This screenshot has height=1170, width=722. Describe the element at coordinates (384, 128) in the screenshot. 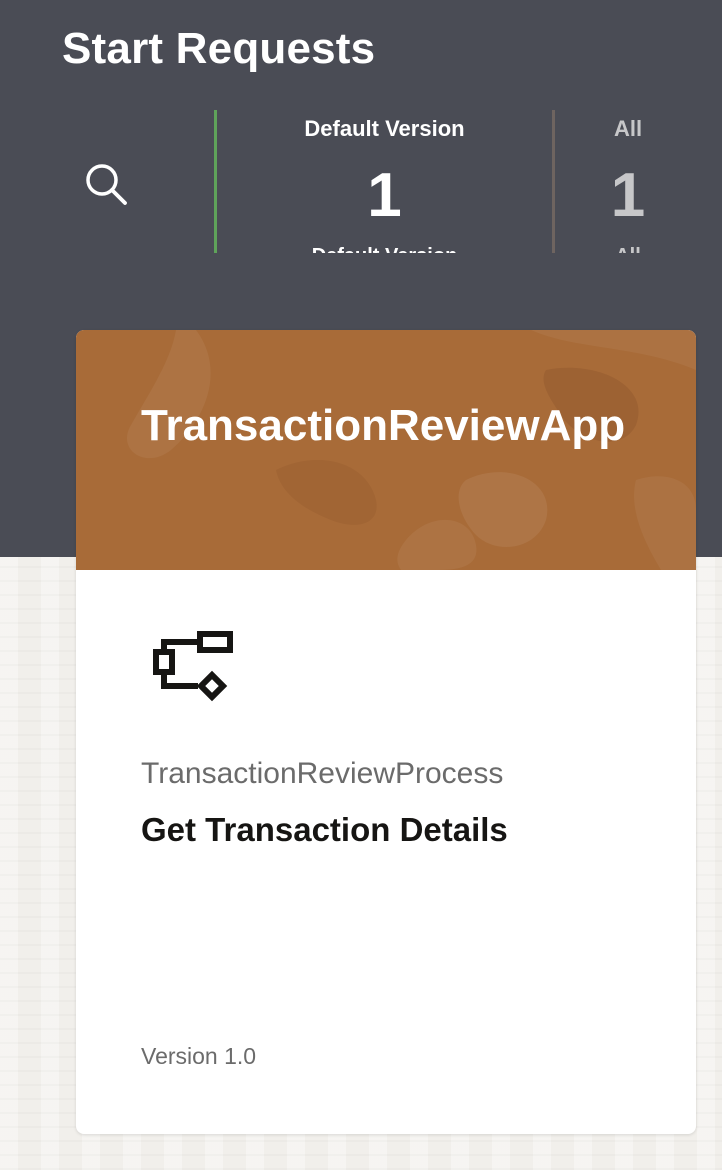

I see `filter-tile-label: Default Version` at that location.